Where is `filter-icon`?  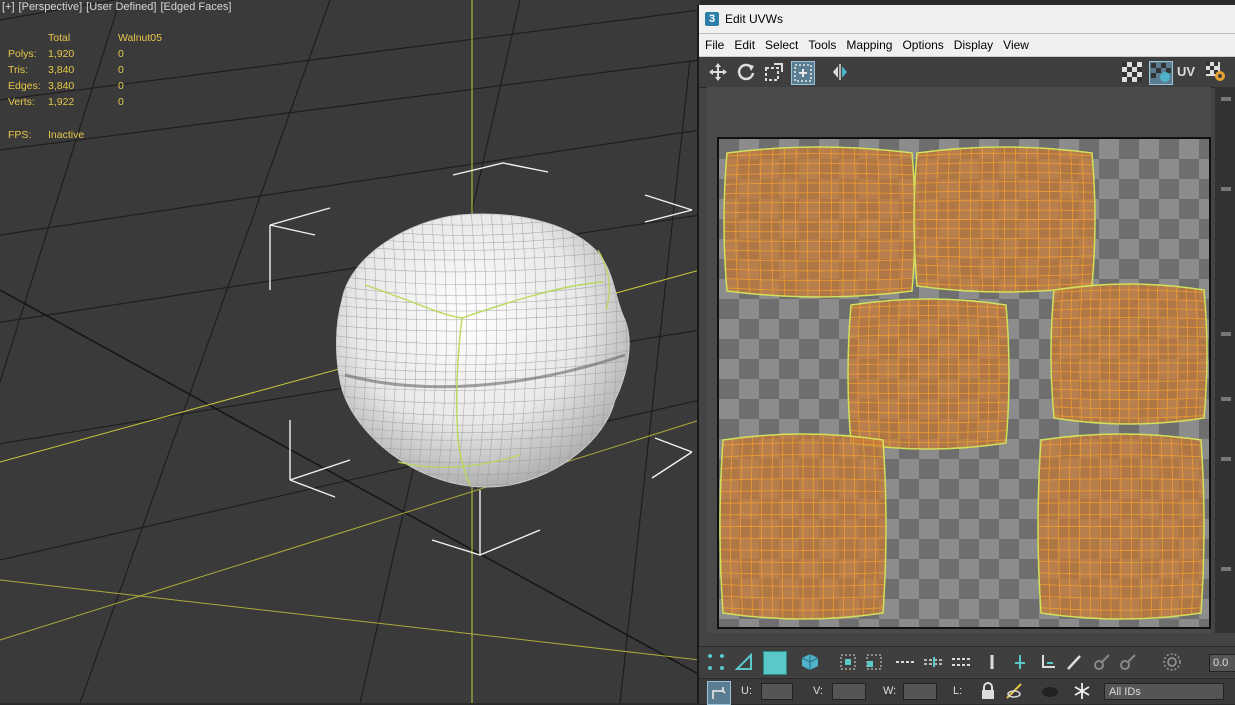 filter-icon is located at coordinates (1050, 691).